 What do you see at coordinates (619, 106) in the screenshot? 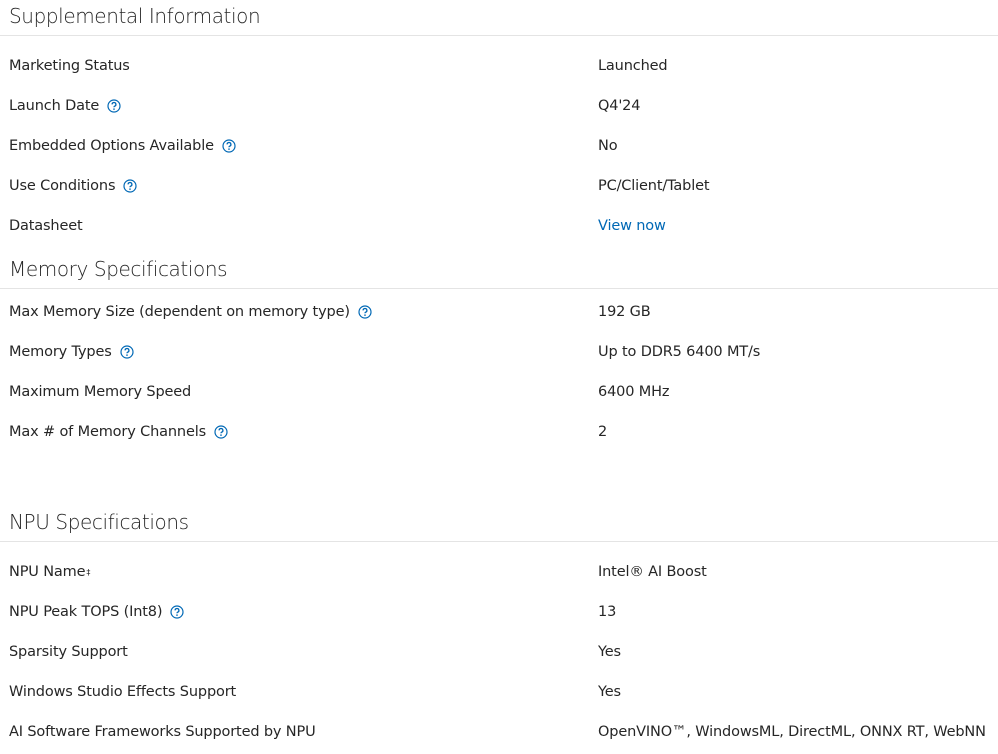
I see `spec-value: Q4'24` at bounding box center [619, 106].